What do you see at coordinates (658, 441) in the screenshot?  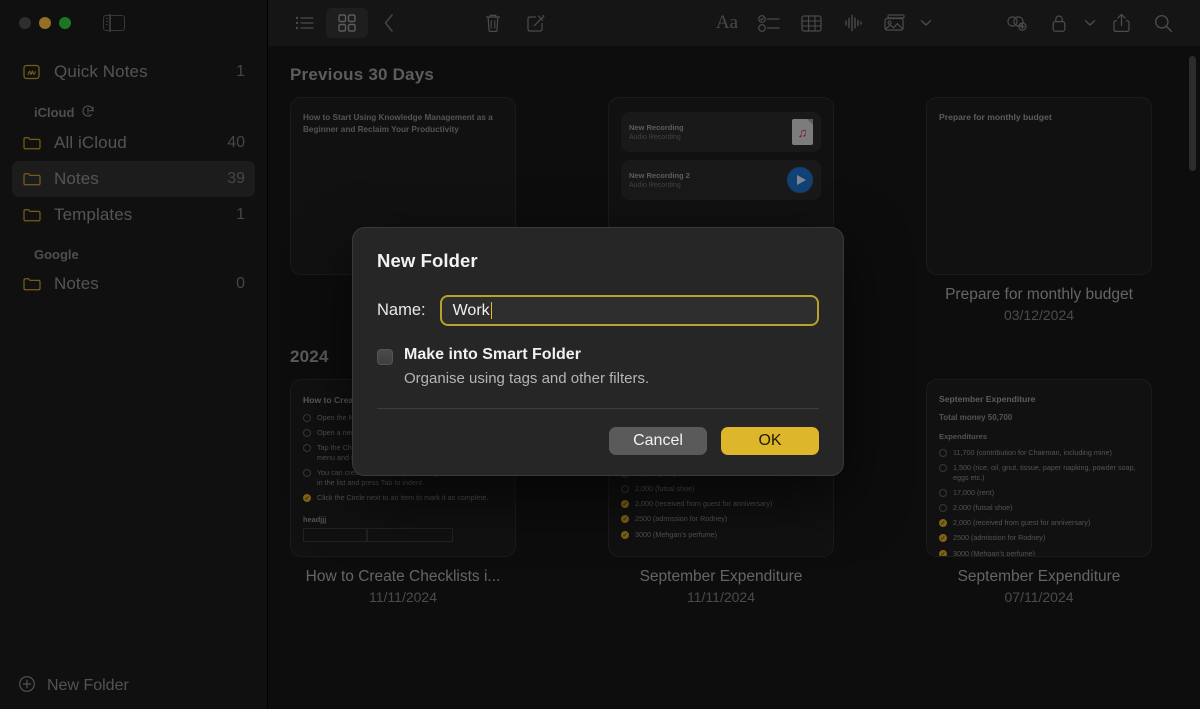 I see `cancel-button: Cancel` at bounding box center [658, 441].